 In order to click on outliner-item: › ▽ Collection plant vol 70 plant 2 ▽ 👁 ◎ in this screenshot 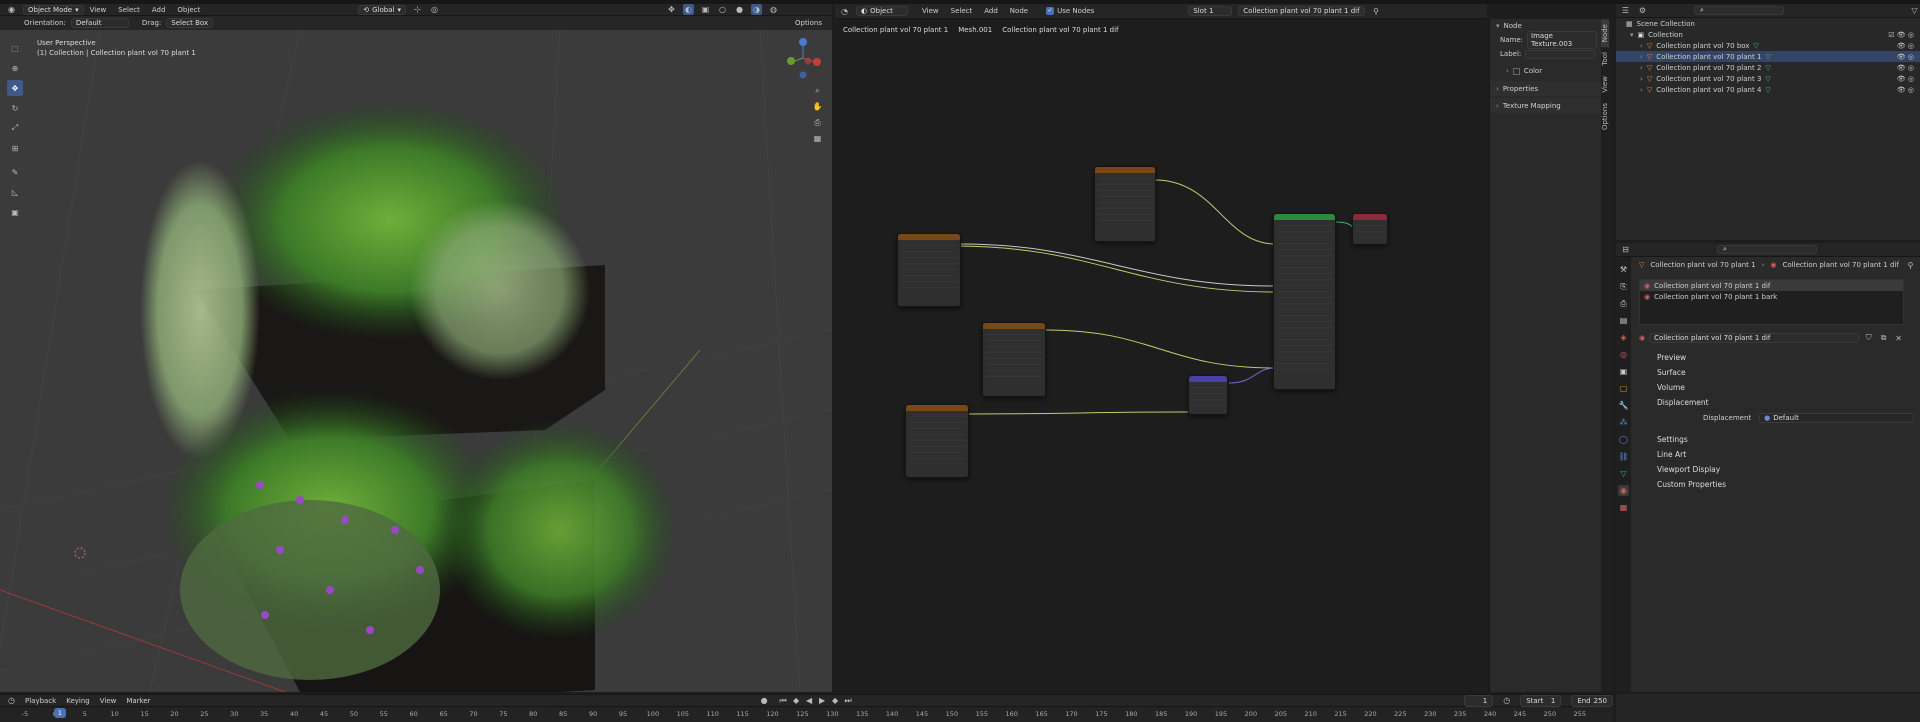, I will do `click(1768, 67)`.